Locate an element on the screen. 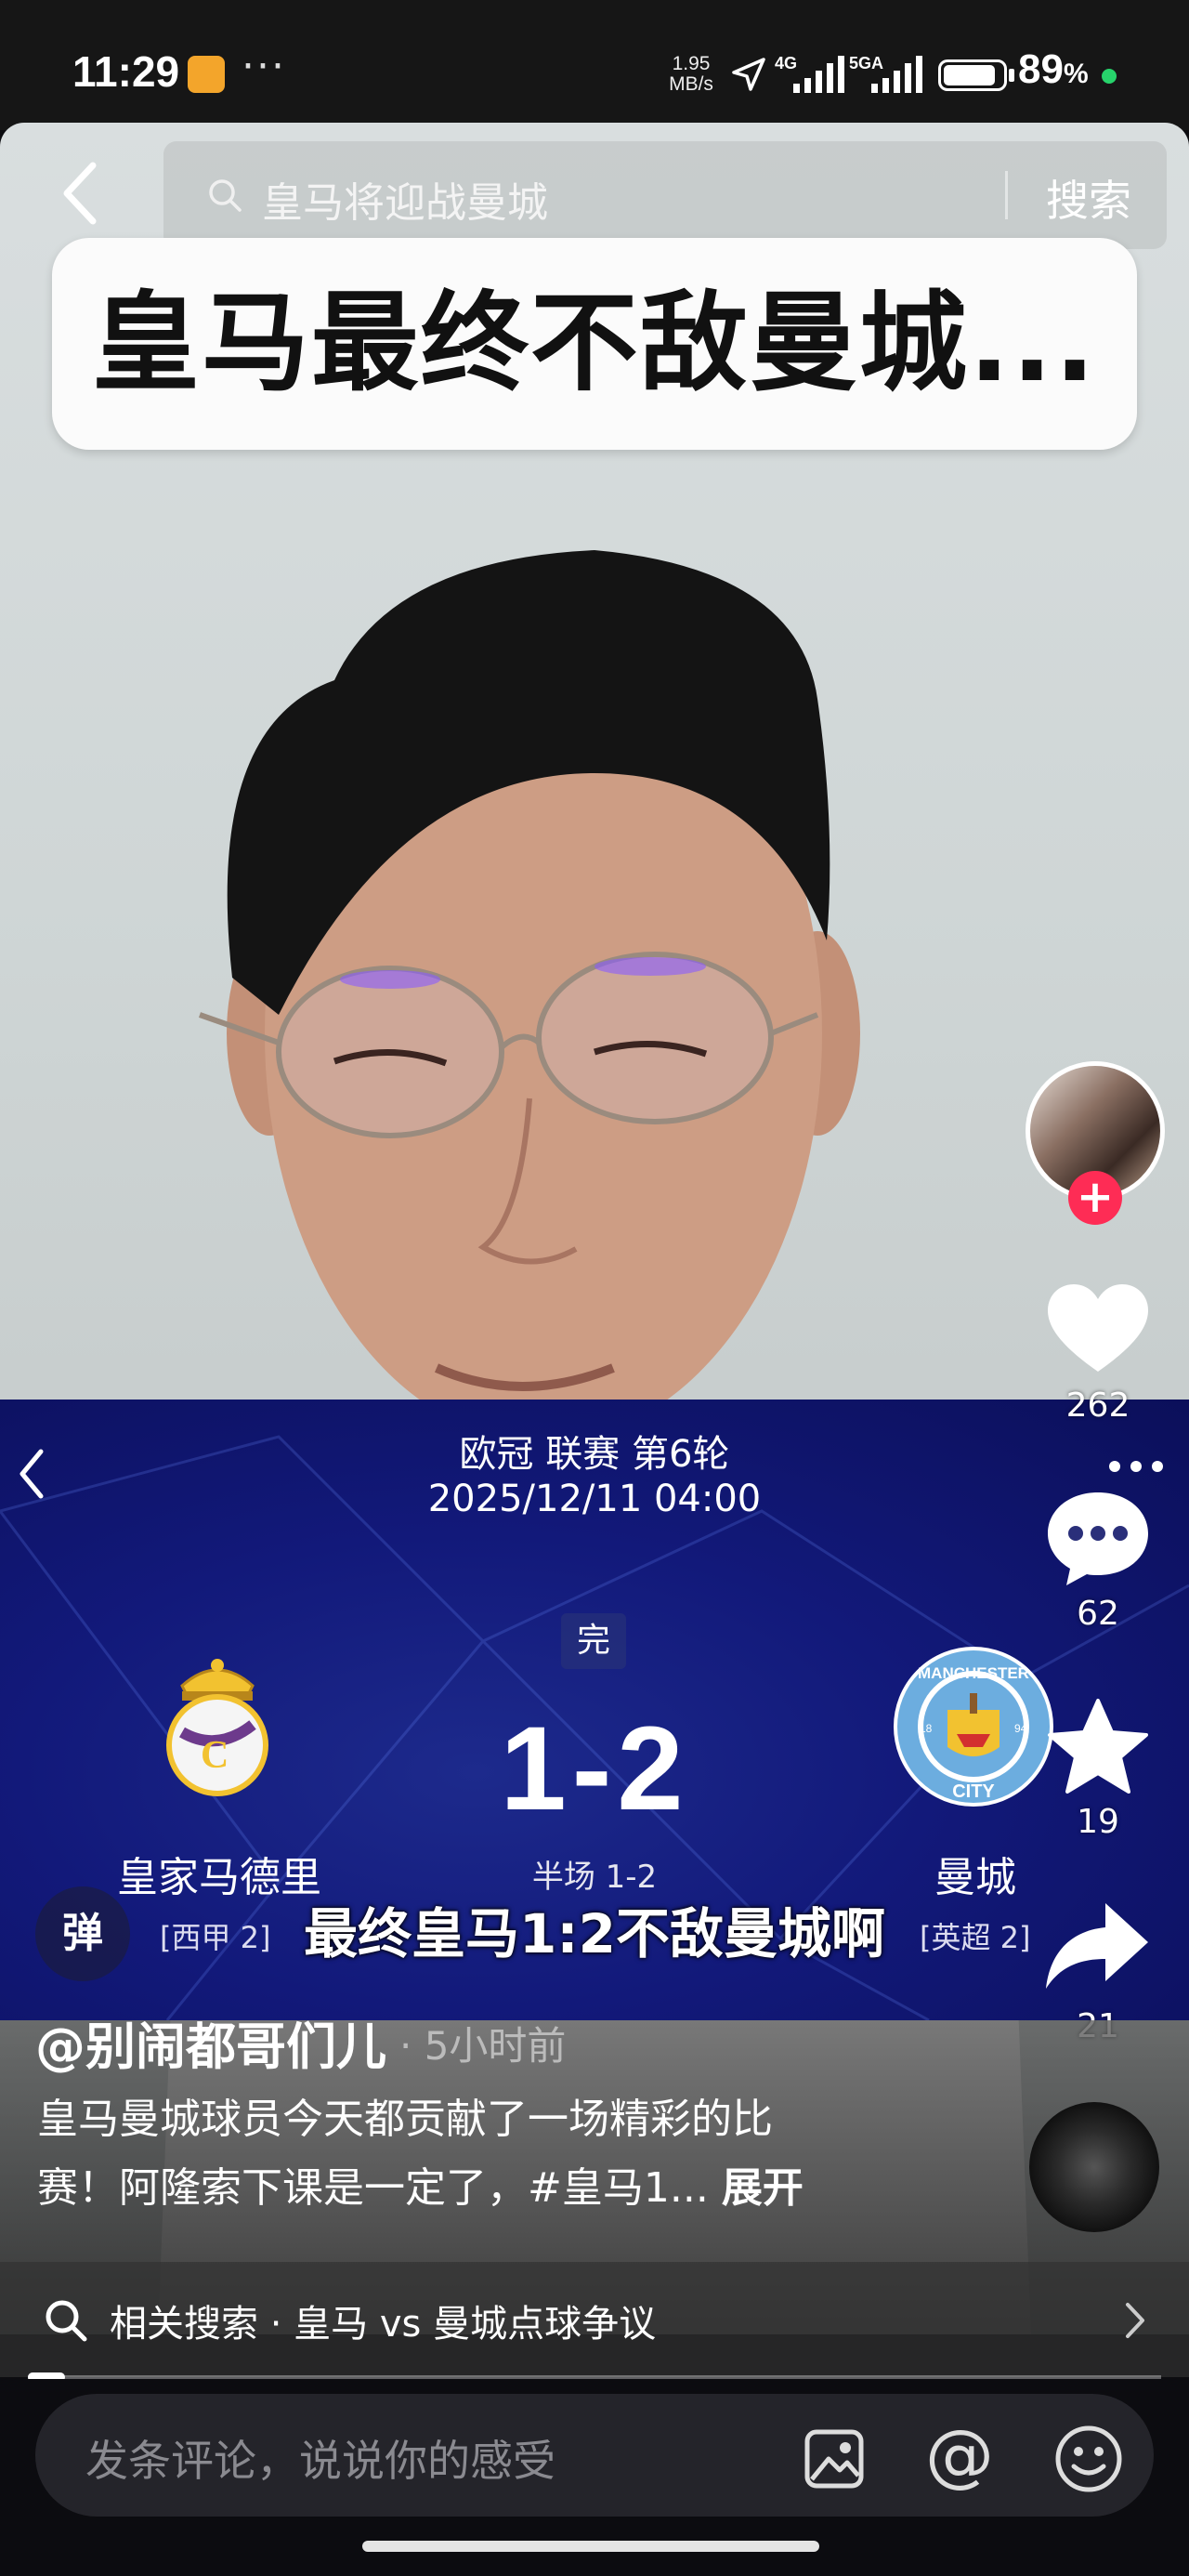  comment-count: 62 is located at coordinates (1098, 1614).